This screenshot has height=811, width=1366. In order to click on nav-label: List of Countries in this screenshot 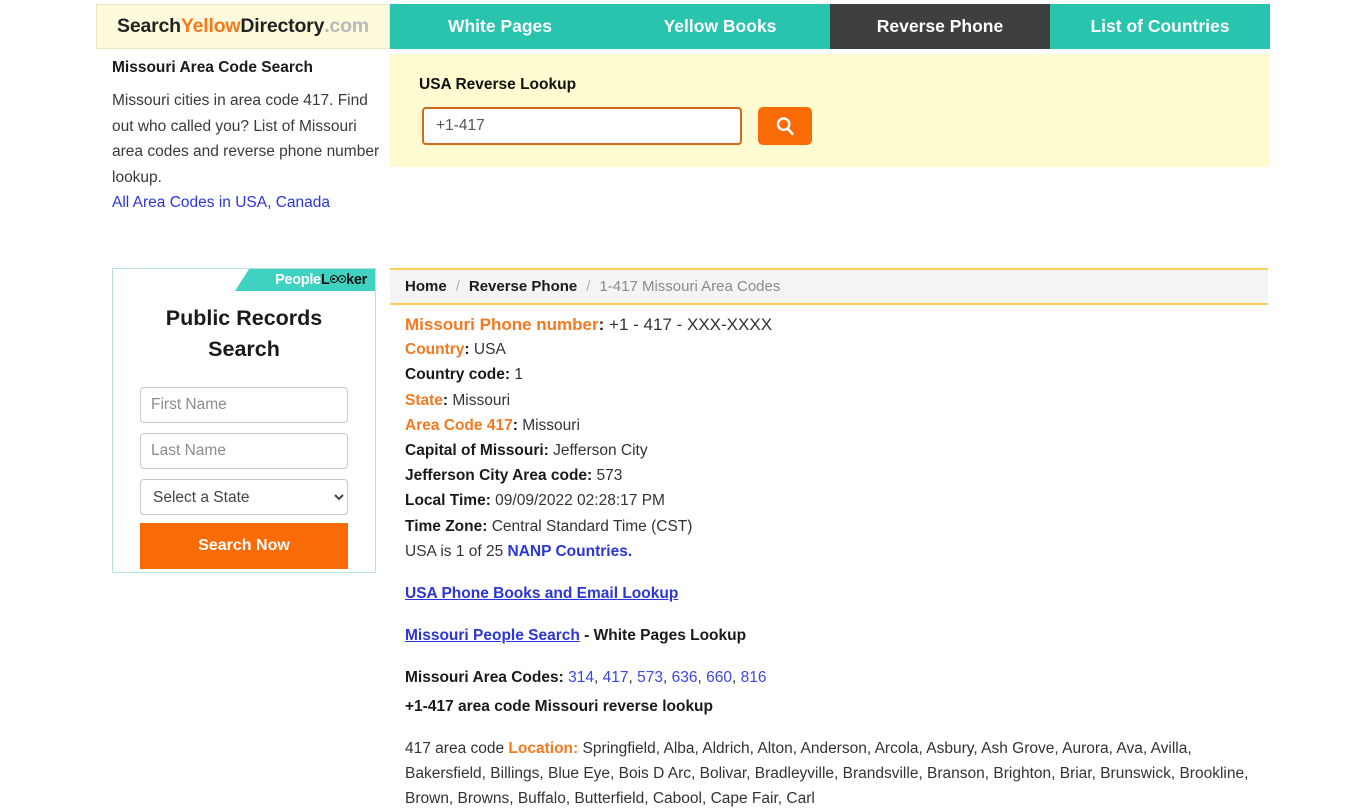, I will do `click(1160, 26)`.